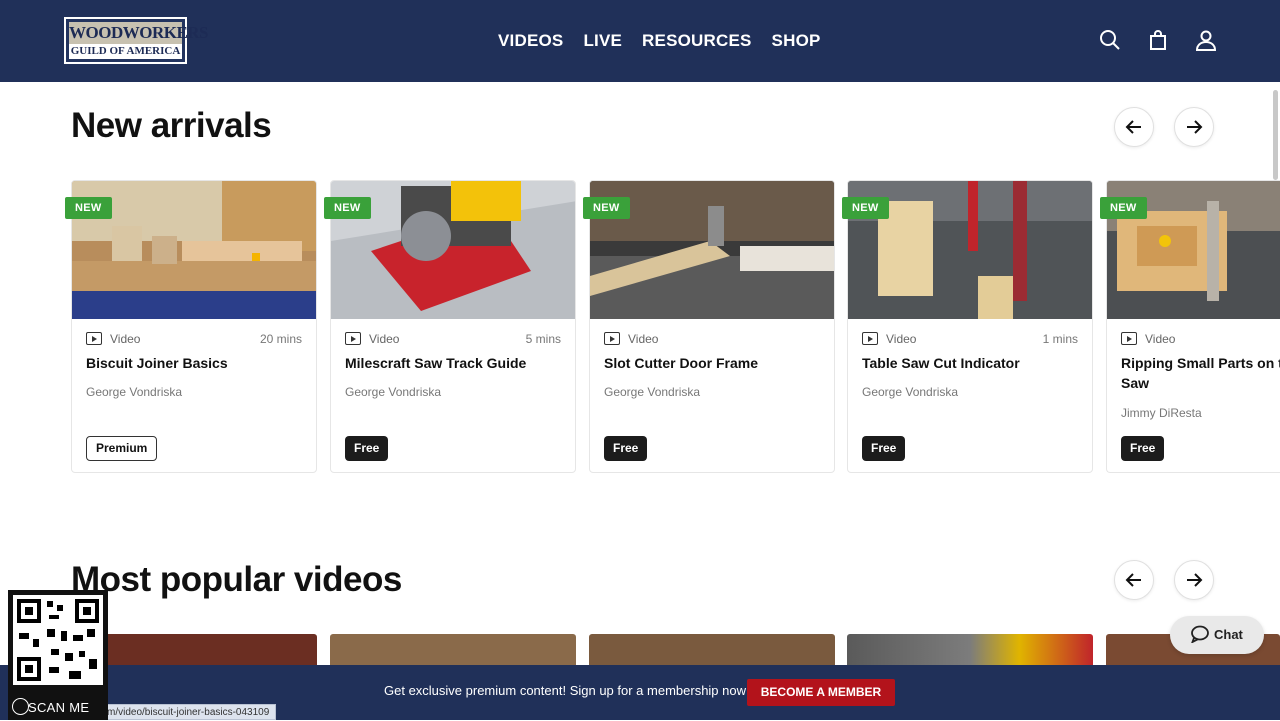  Describe the element at coordinates (194, 339) in the screenshot. I see `video-meta: Video 20 mins` at that location.